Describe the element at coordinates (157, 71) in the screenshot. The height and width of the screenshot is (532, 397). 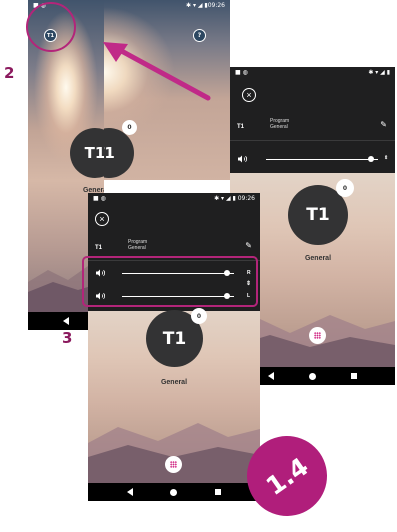
I see `pointer-arrow` at that location.